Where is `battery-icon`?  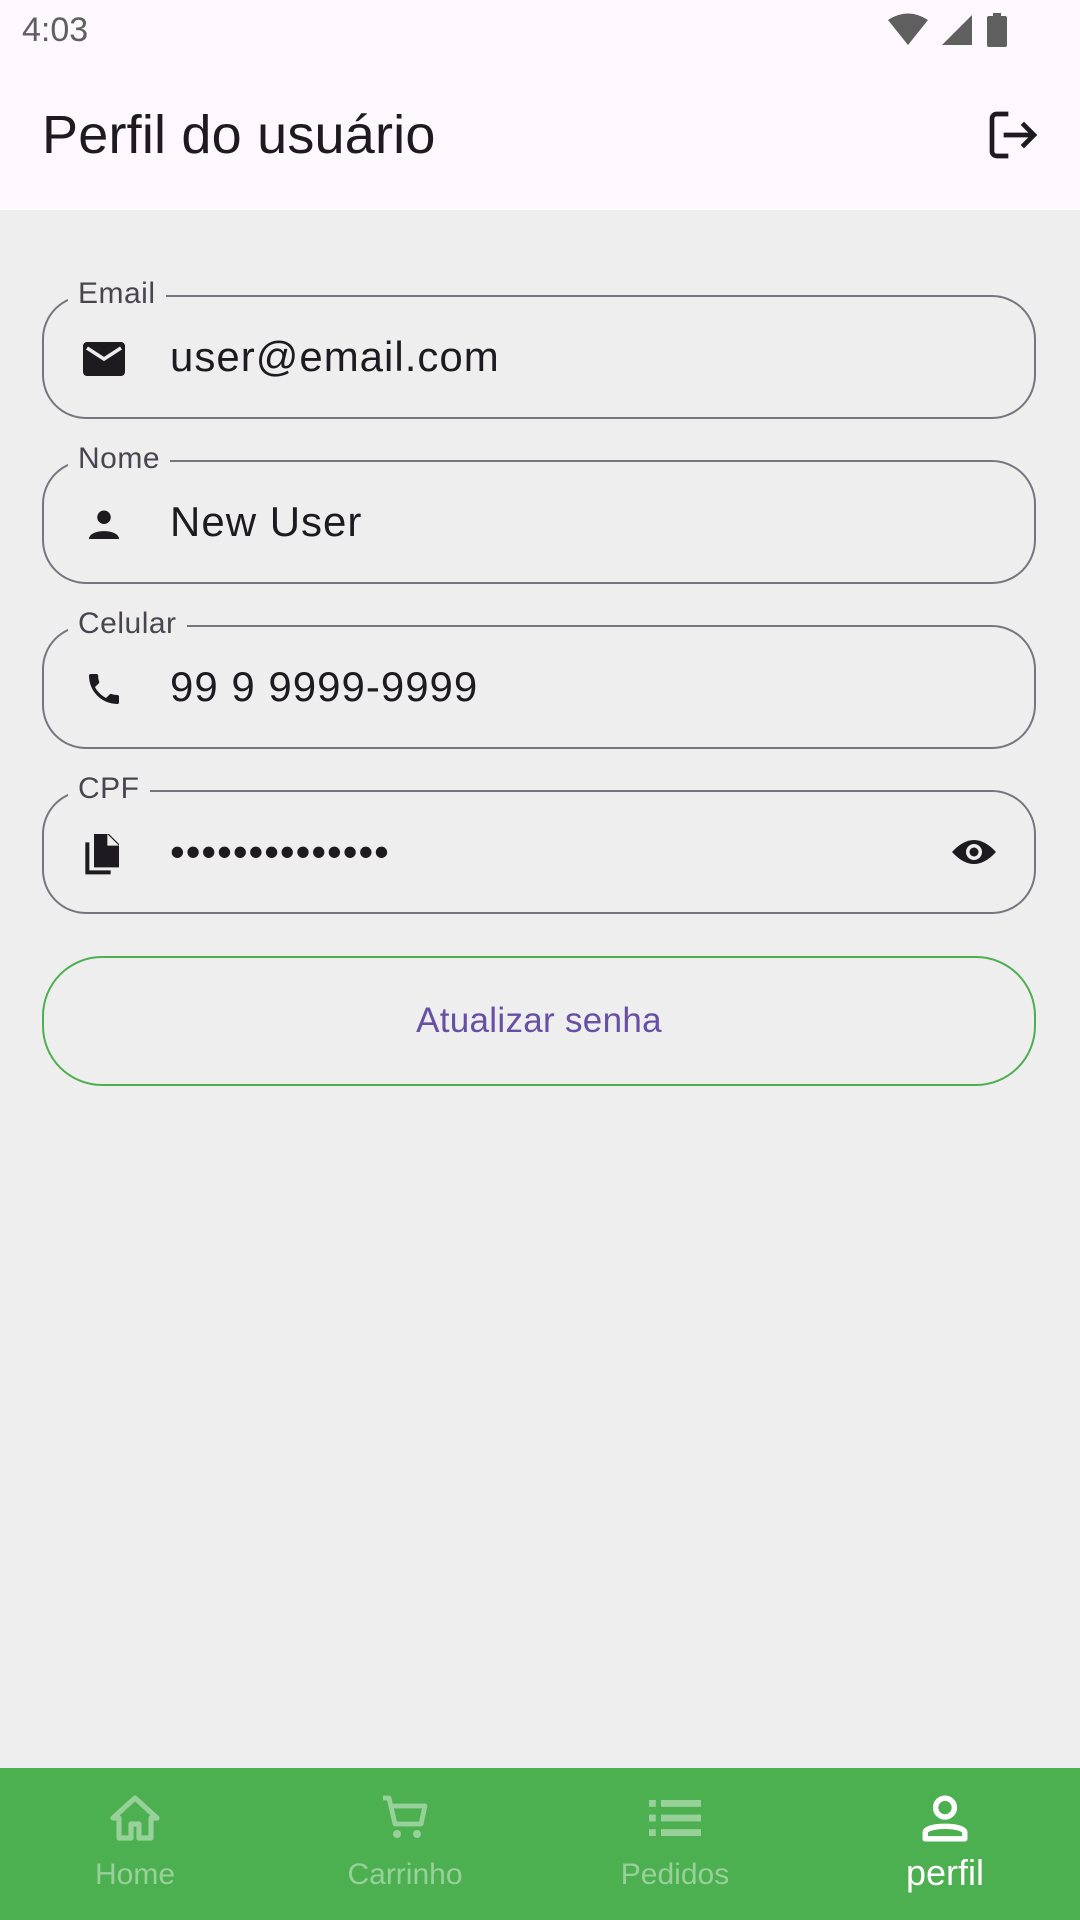
battery-icon is located at coordinates (997, 34).